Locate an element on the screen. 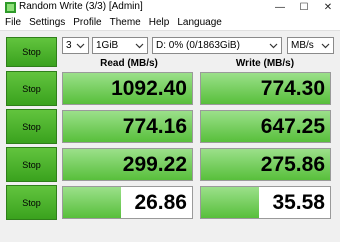 The image size is (340, 242). row-4-read-cell: 26.86 is located at coordinates (127, 202).